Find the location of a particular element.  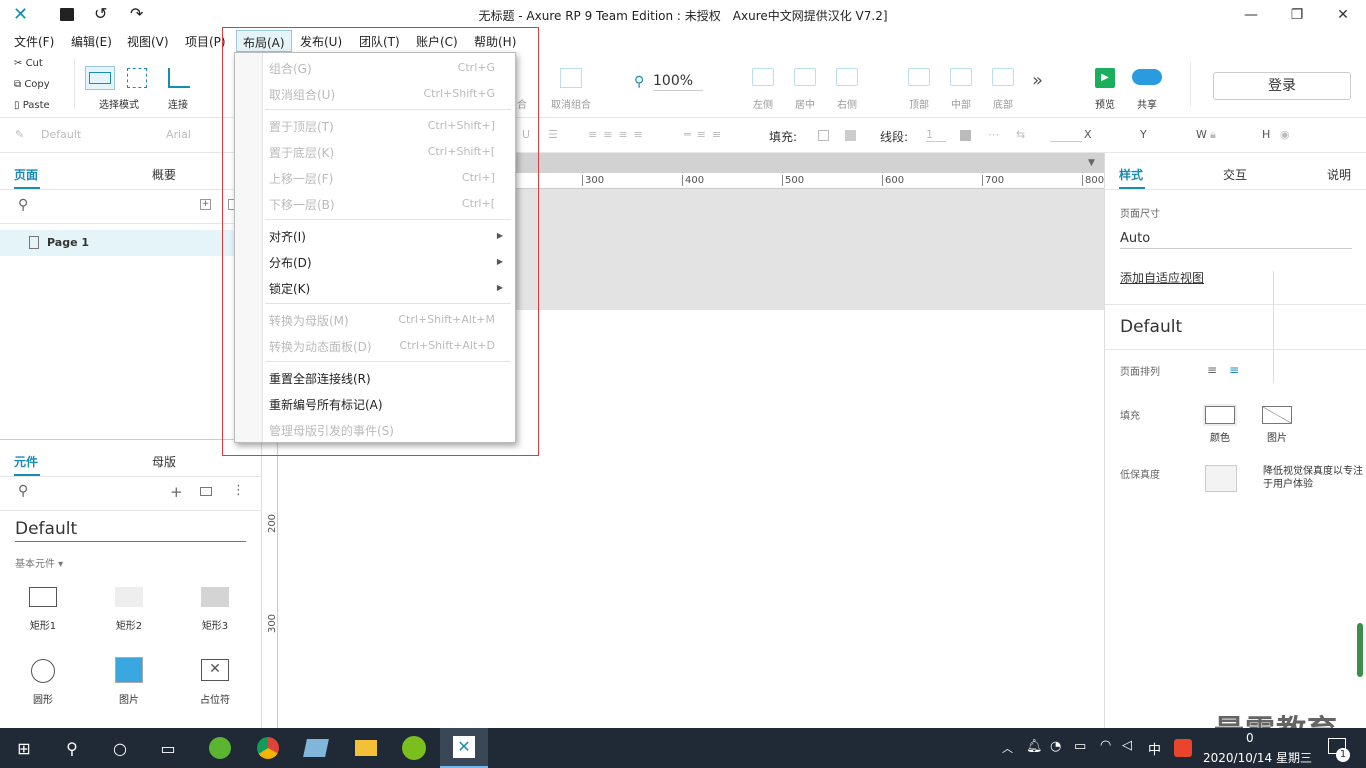

widget-image-icon is located at coordinates (129, 670).